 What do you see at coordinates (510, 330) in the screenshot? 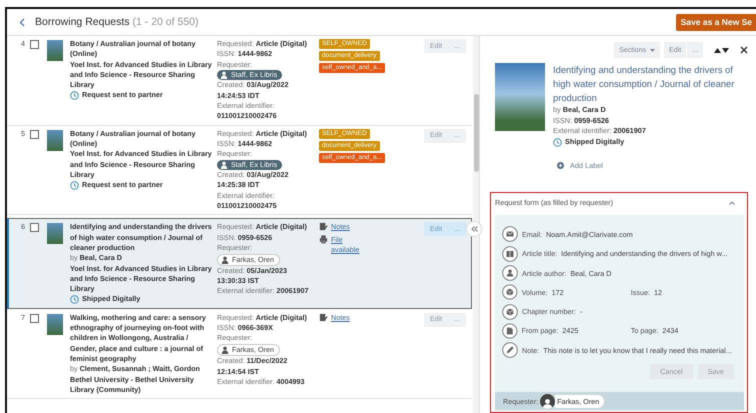
I see `page-icon` at bounding box center [510, 330].